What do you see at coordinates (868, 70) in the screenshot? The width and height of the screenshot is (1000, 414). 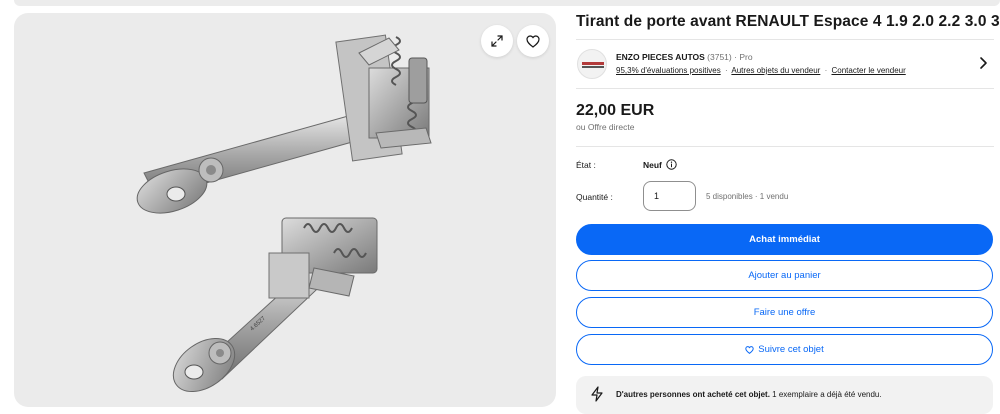 I see `contact-seller-link: Contacter le vendeur` at bounding box center [868, 70].